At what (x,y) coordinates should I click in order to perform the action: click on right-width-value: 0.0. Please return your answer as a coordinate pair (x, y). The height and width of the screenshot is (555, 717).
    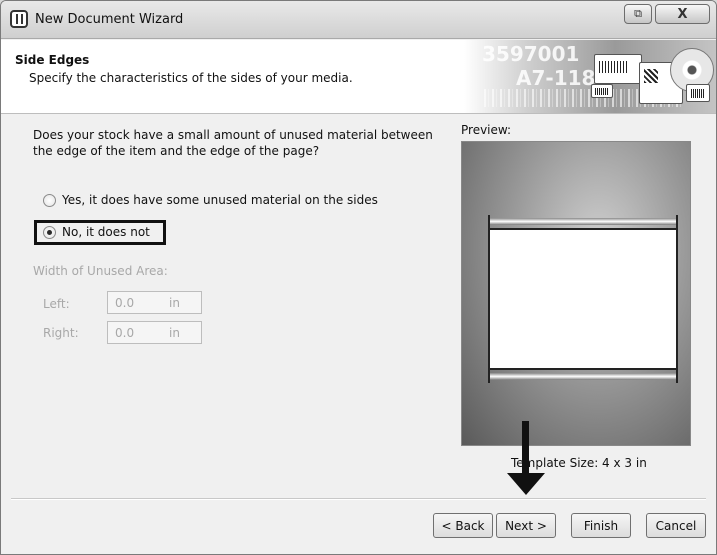
    Looking at the image, I should click on (125, 332).